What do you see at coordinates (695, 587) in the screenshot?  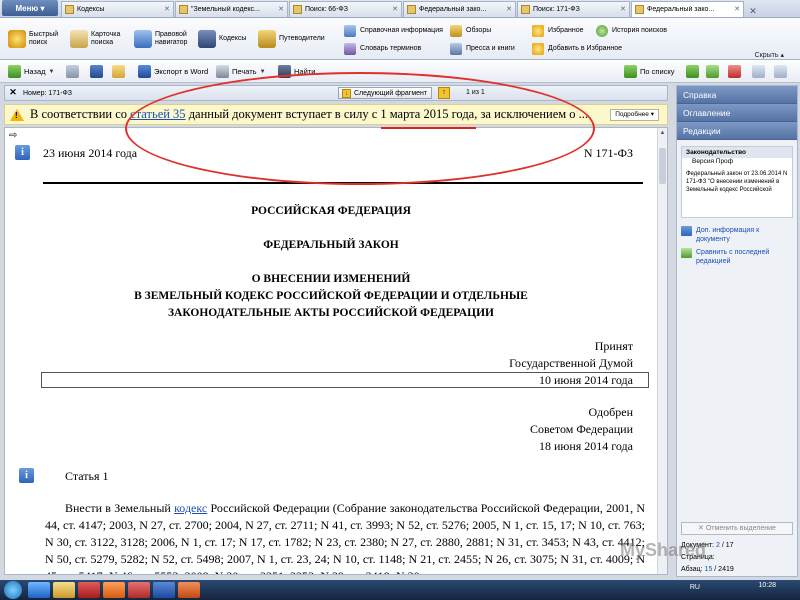 I see `language-indicator: RU` at bounding box center [695, 587].